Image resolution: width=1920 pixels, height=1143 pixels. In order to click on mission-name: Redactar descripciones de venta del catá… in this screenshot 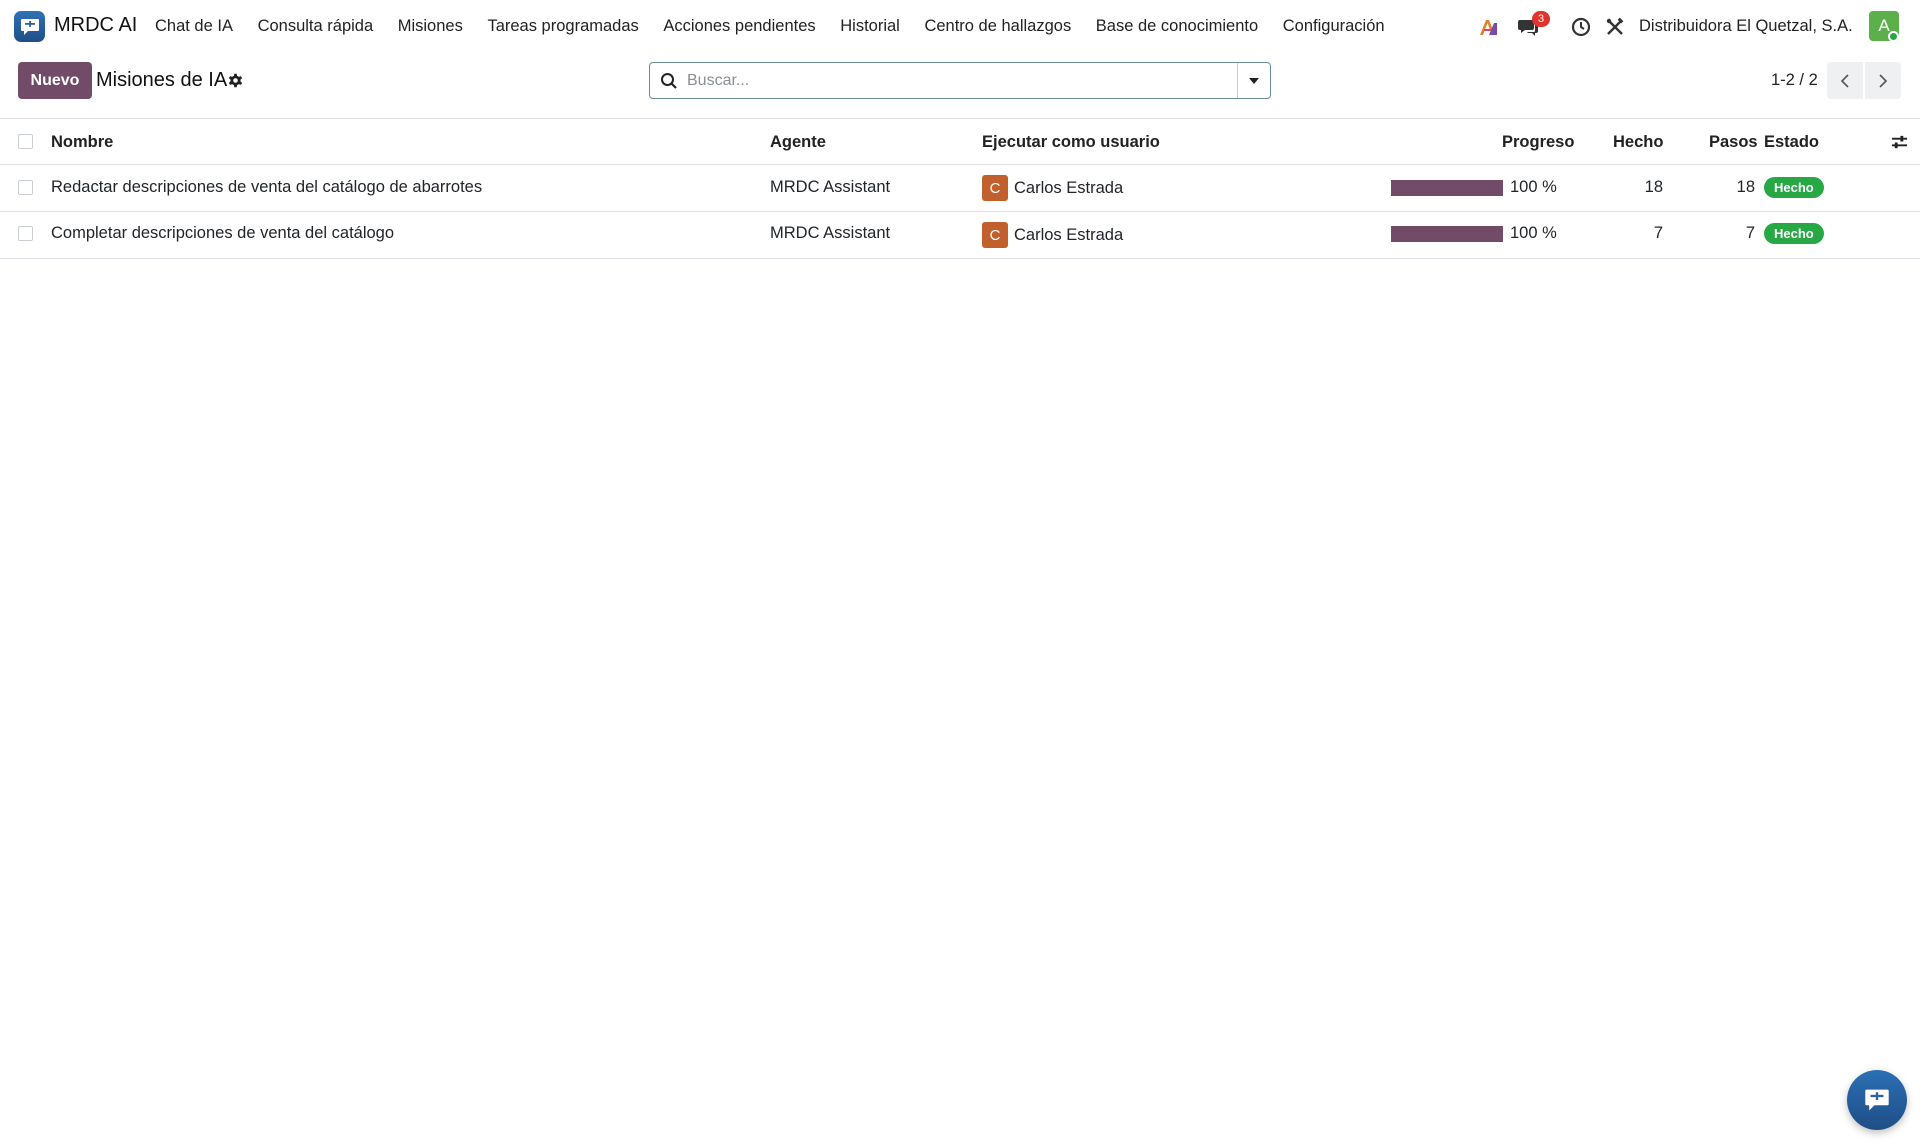, I will do `click(267, 187)`.